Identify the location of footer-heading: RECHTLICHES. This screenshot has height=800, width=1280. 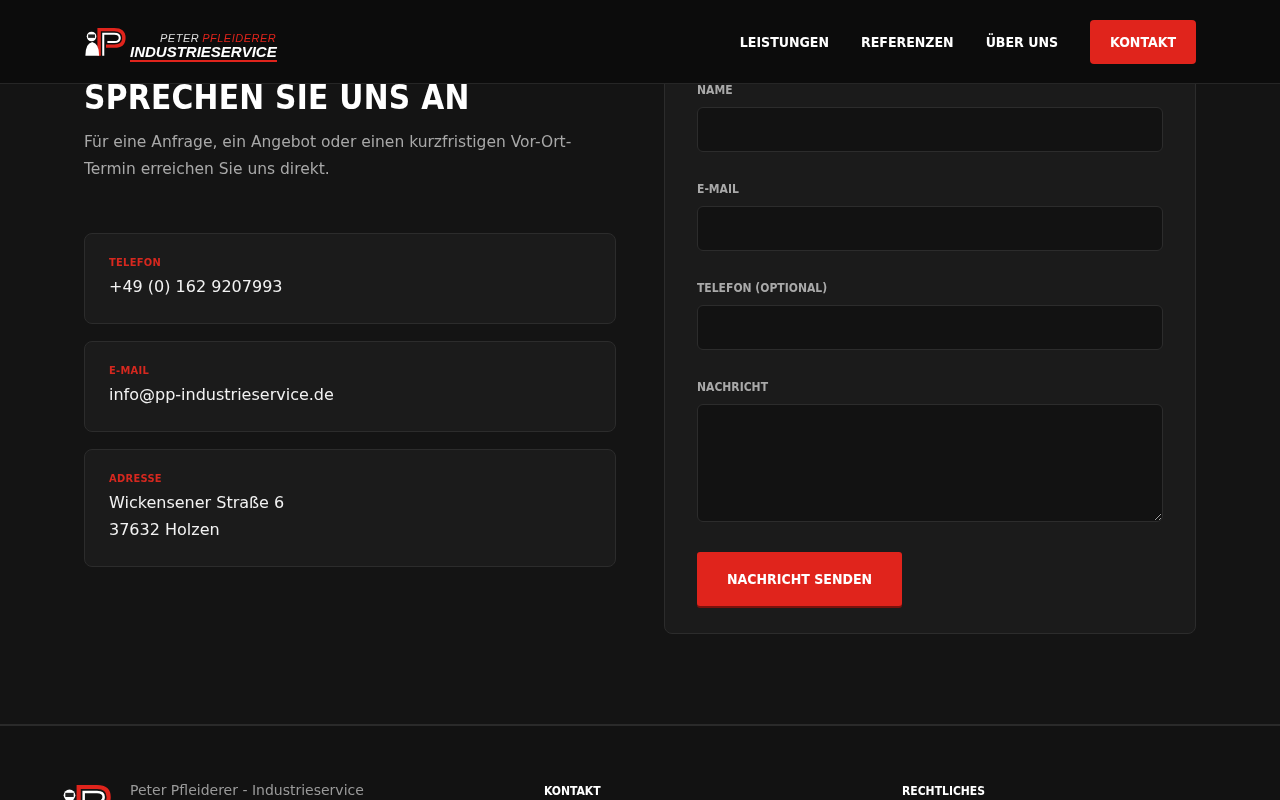
(943, 791).